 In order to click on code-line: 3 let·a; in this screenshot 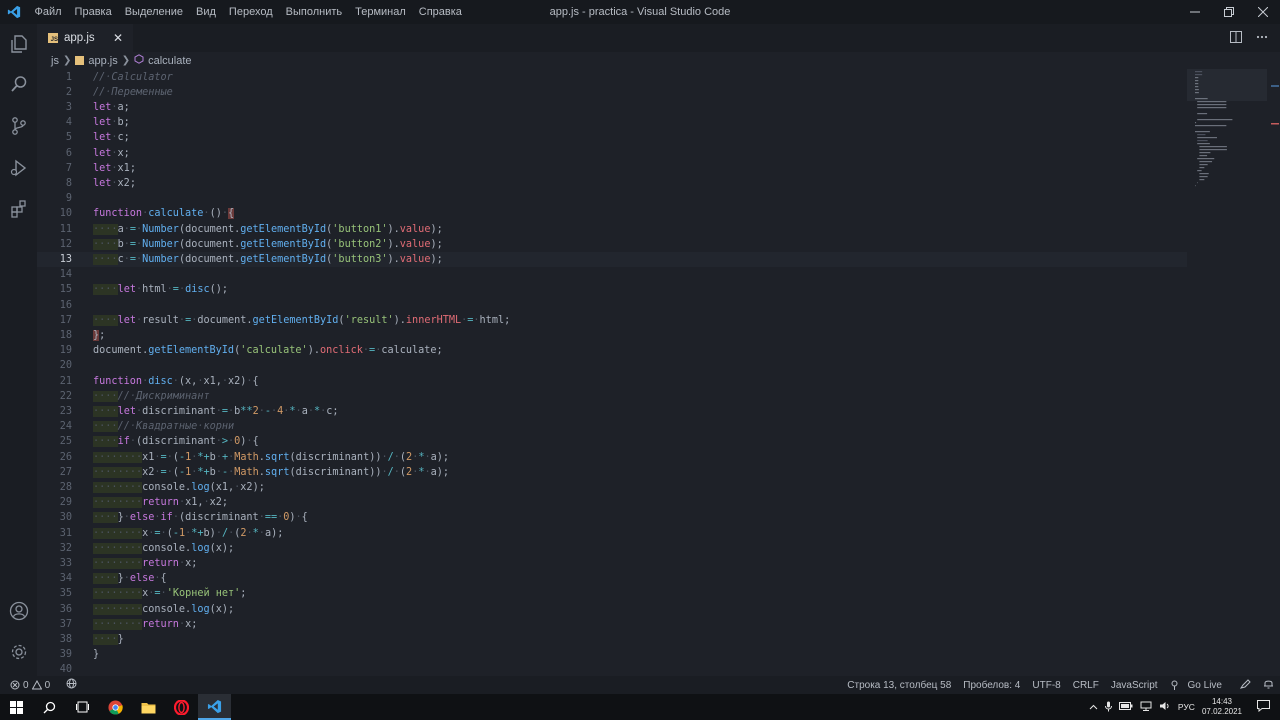, I will do `click(612, 107)`.